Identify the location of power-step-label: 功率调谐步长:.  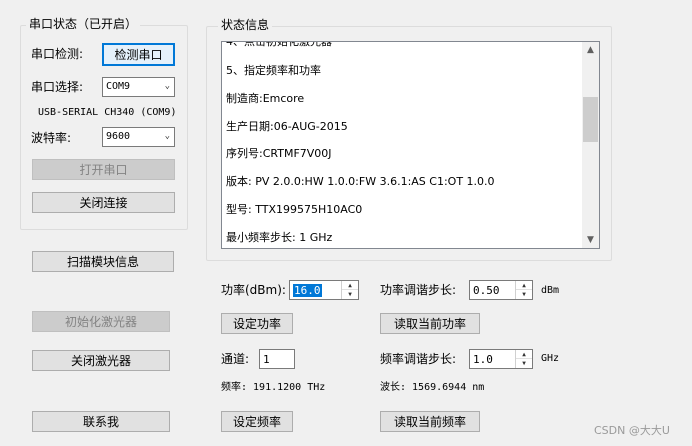
(418, 290).